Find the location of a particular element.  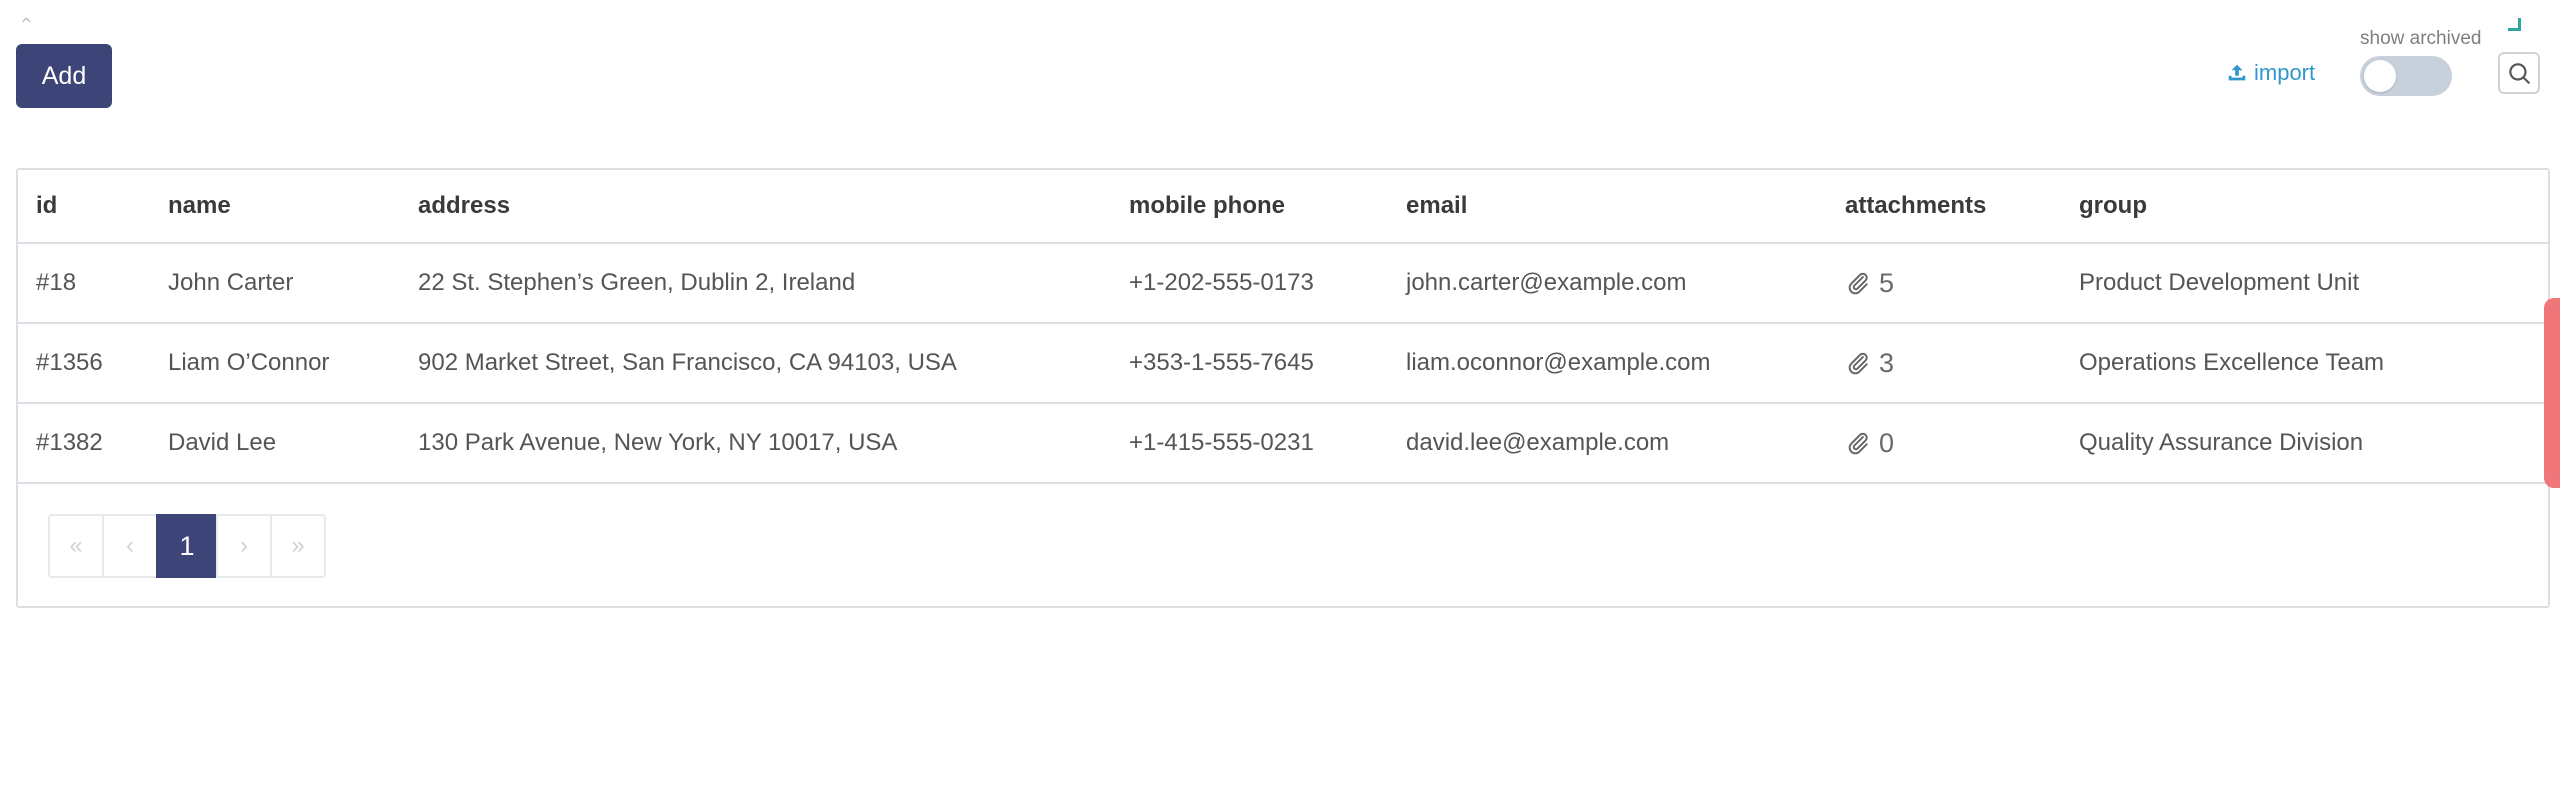

upload-icon is located at coordinates (2237, 72).